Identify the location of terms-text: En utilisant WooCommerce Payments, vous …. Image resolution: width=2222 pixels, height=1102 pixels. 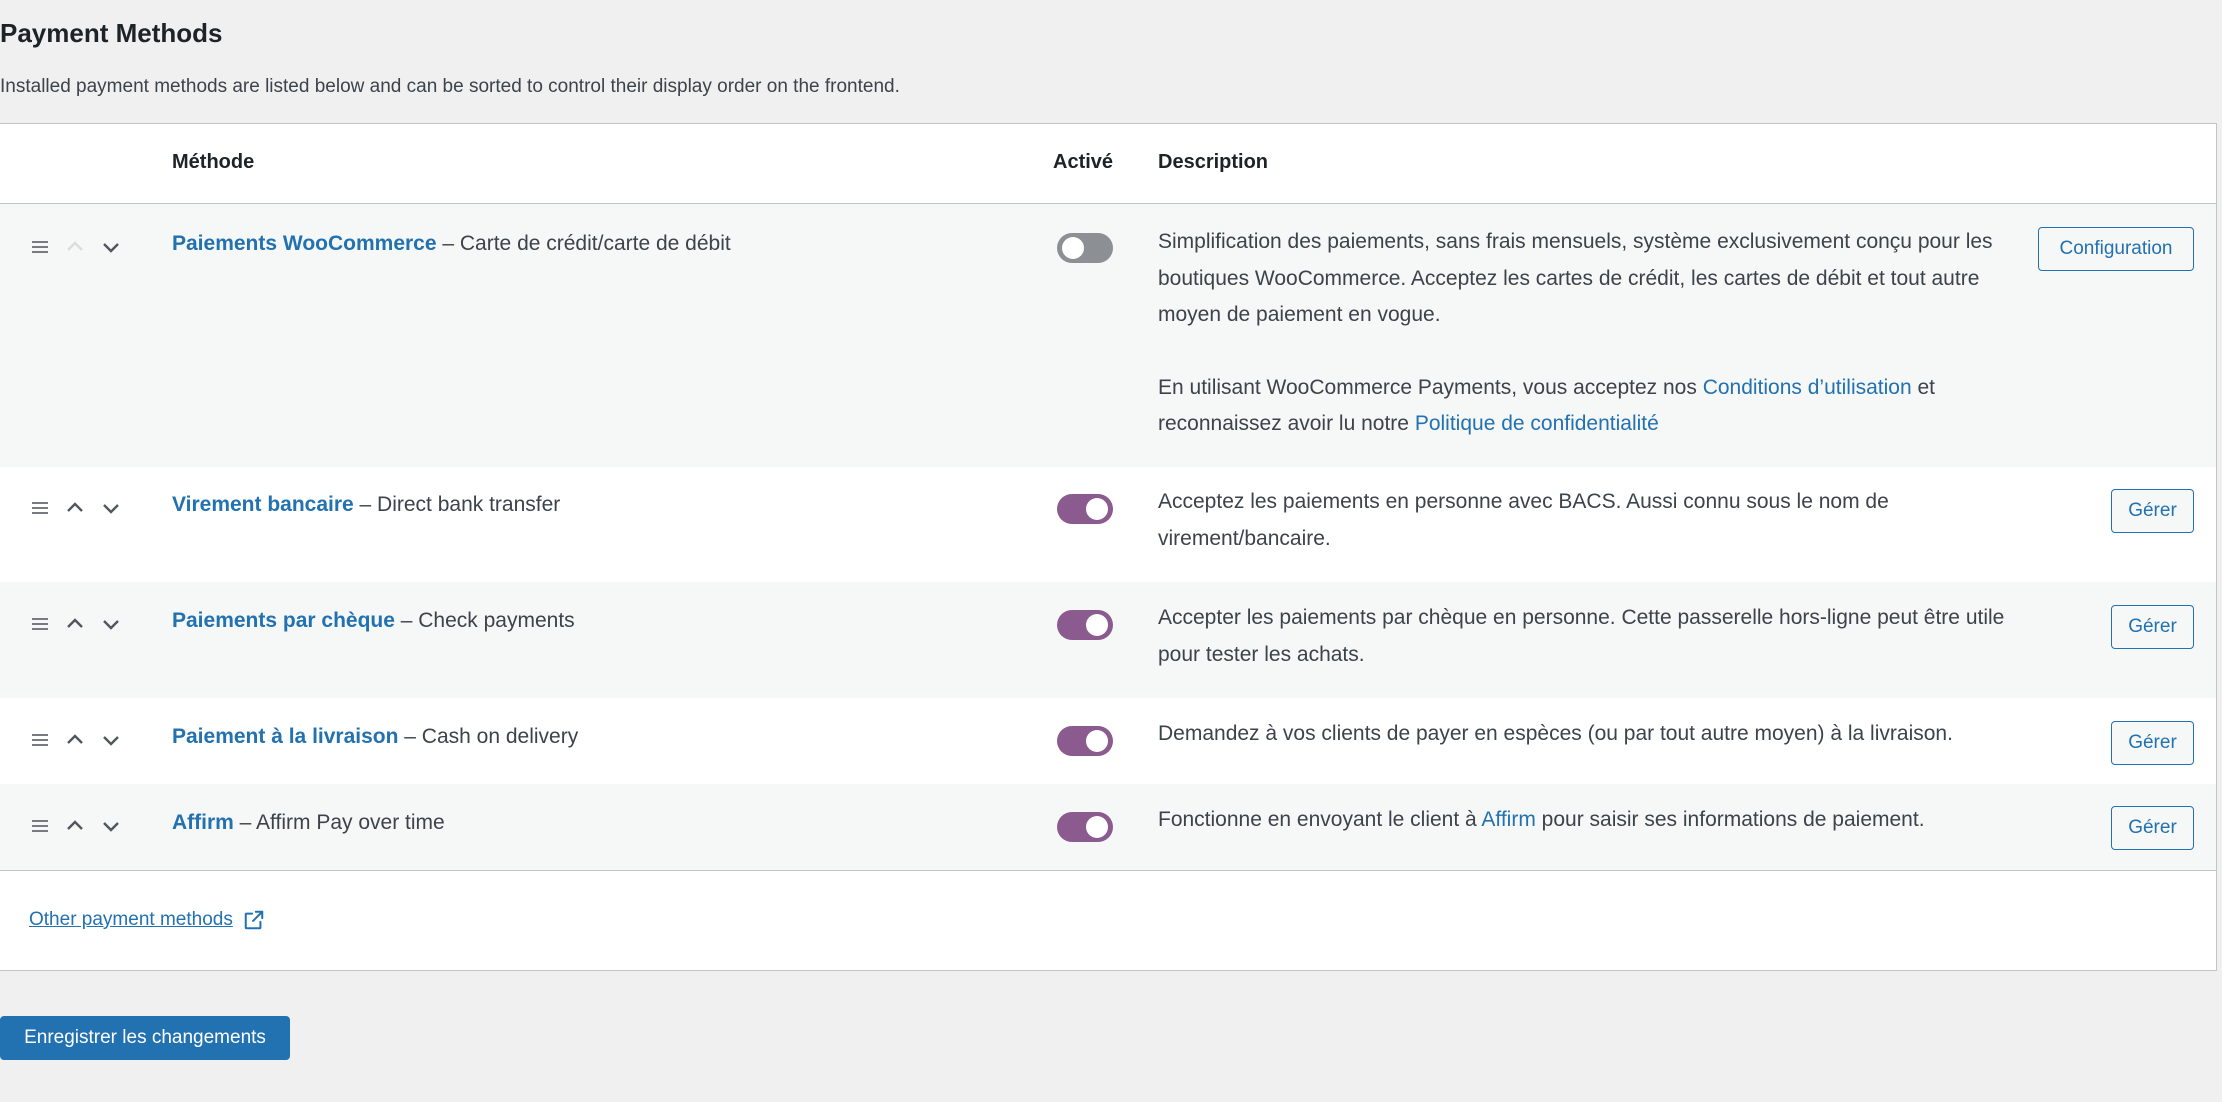
(1583, 406).